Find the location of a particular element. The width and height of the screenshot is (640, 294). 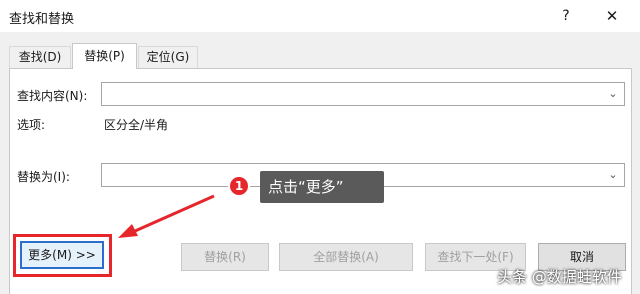

step-badge: 1 is located at coordinates (239, 186).